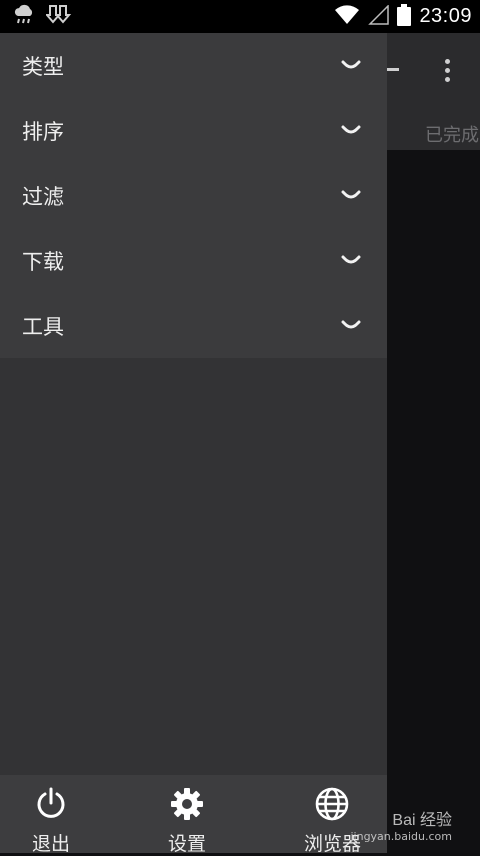  What do you see at coordinates (51, 804) in the screenshot?
I see `power-icon` at bounding box center [51, 804].